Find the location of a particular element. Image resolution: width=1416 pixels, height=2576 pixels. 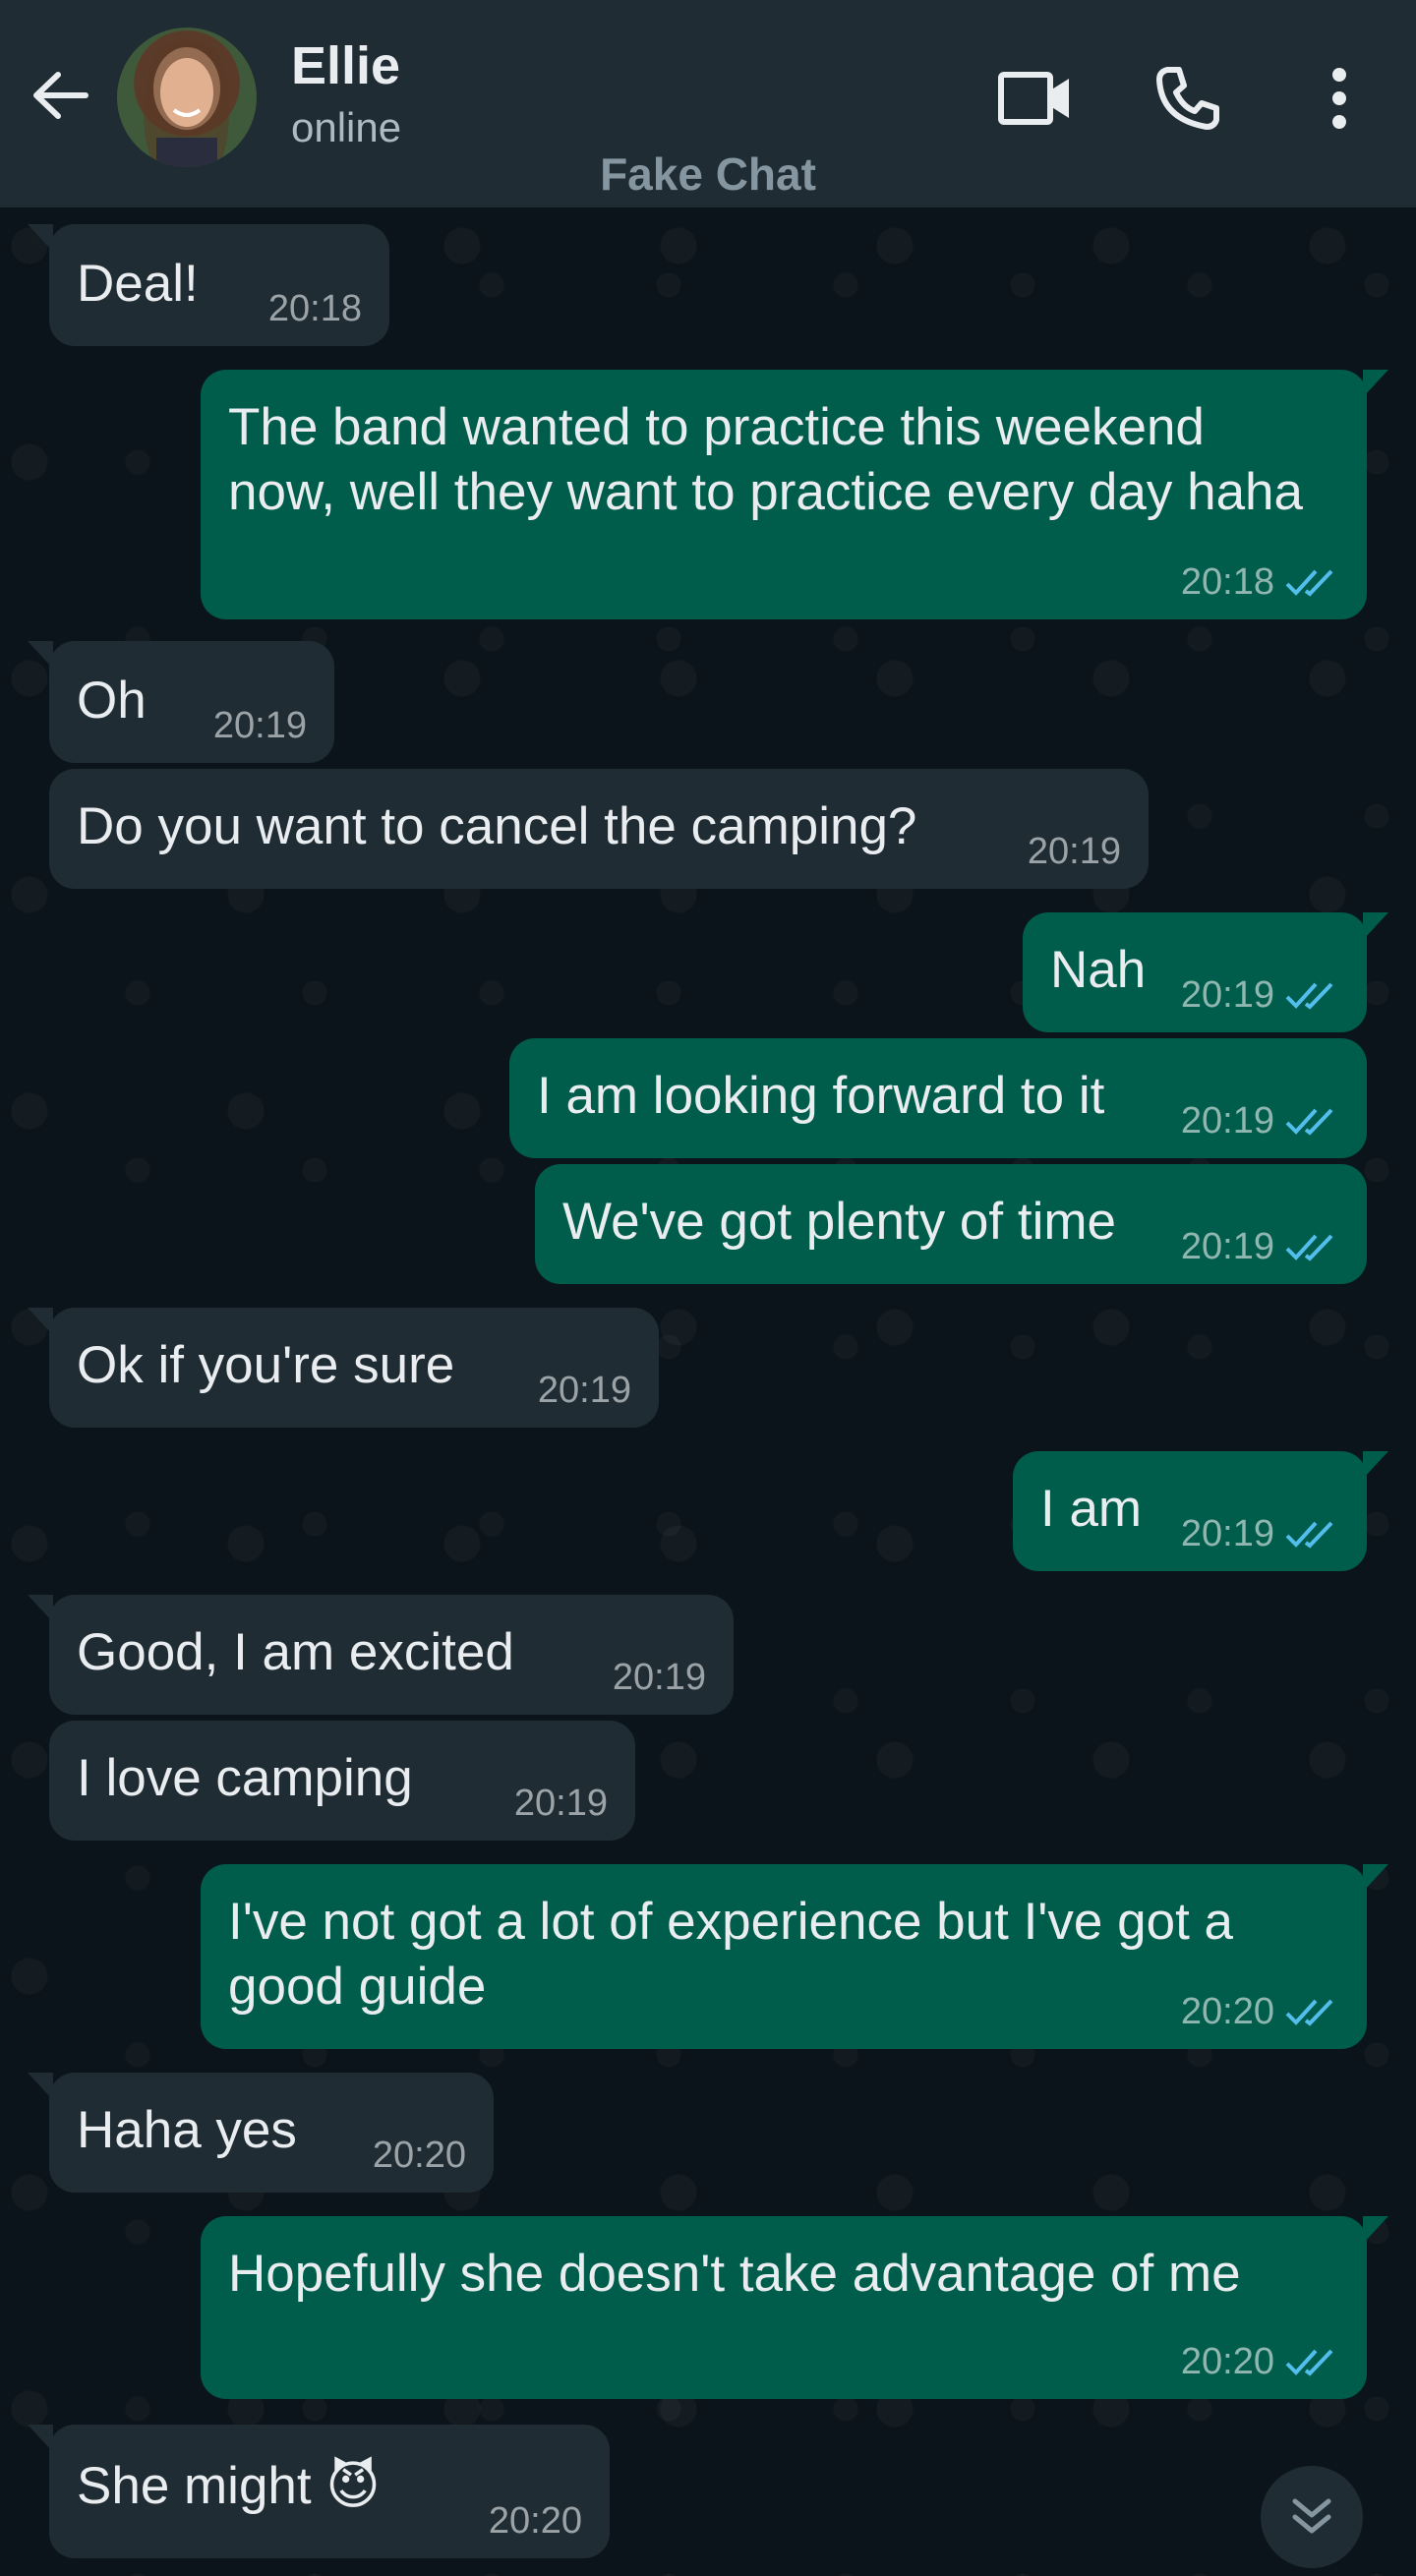

phone-icon is located at coordinates (1188, 98).